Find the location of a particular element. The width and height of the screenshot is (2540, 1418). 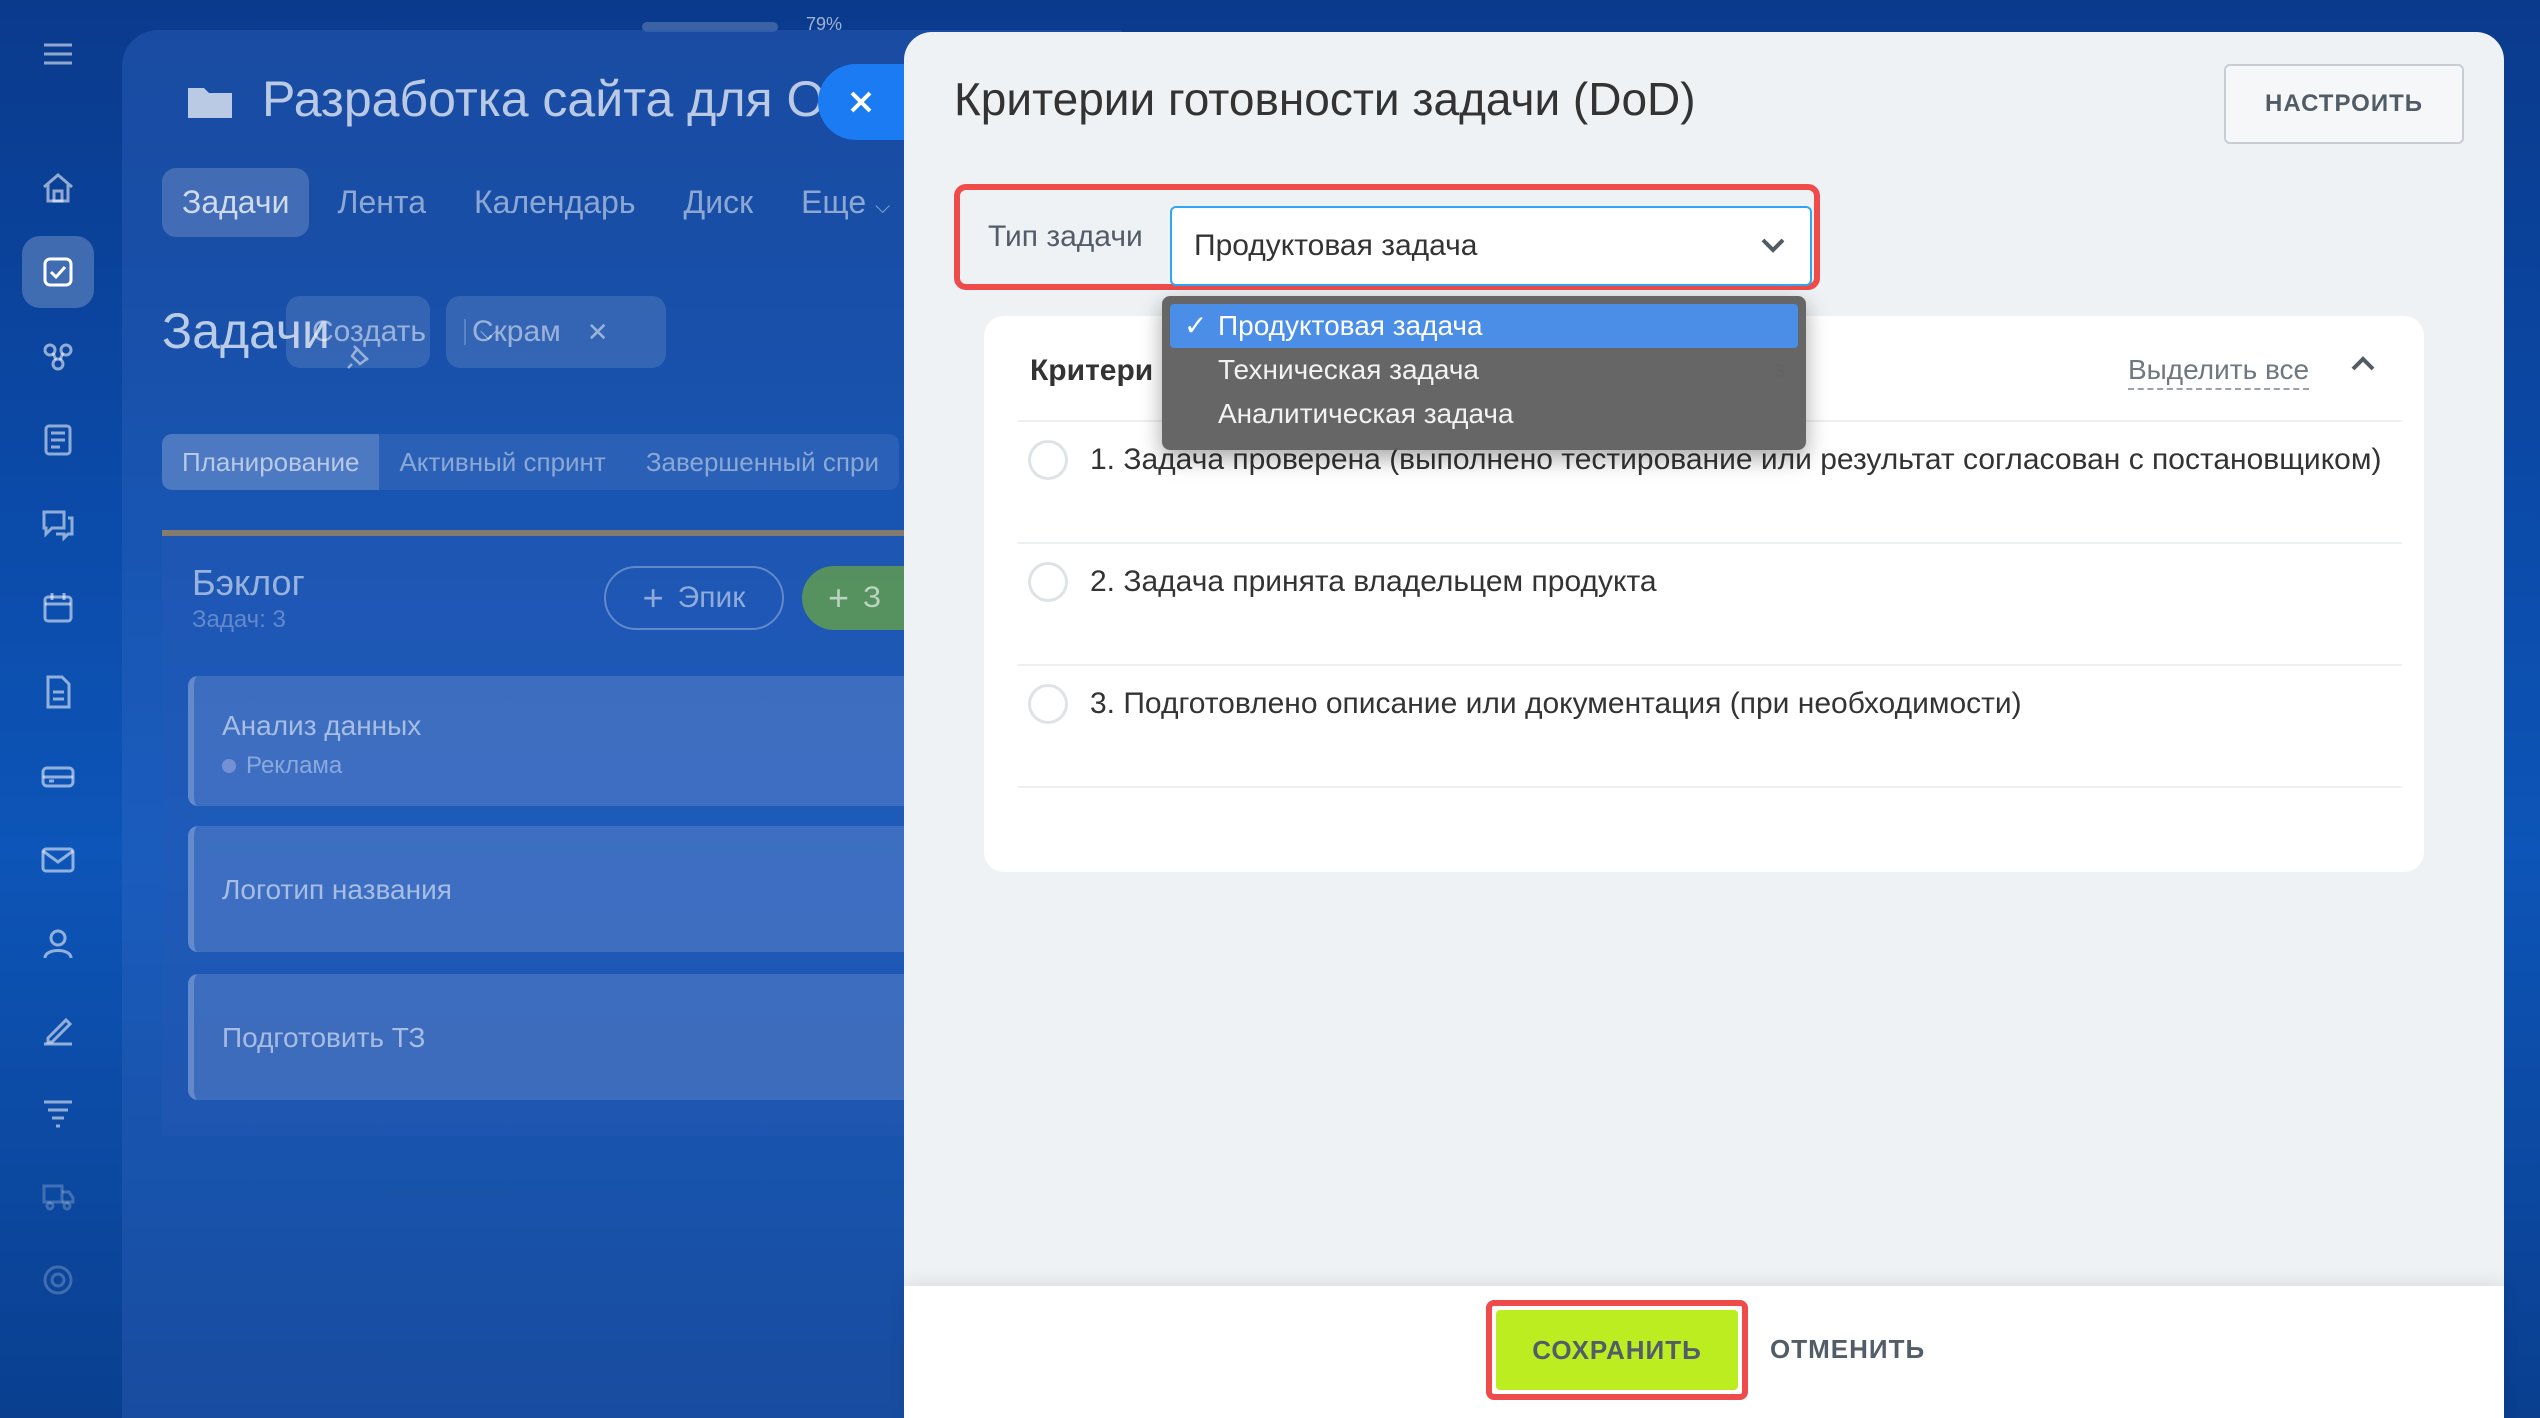

select-all-link: Выделить все is located at coordinates (2219, 372).